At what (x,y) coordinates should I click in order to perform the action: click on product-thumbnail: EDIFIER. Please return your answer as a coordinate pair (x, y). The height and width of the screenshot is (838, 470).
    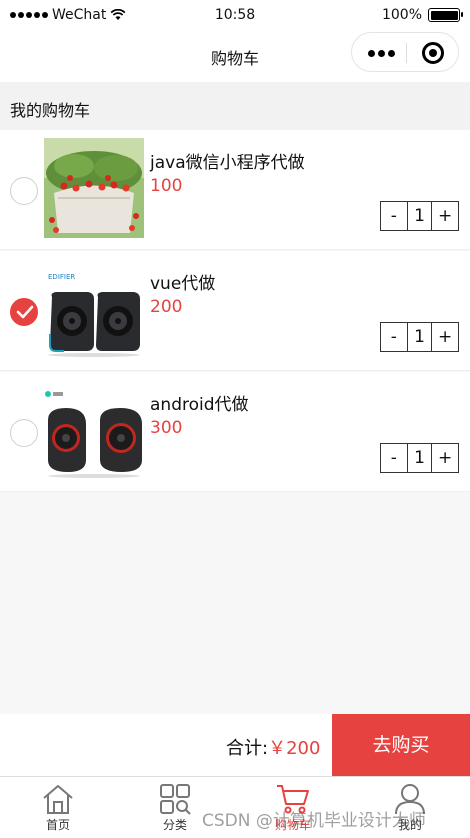
    Looking at the image, I should click on (94, 309).